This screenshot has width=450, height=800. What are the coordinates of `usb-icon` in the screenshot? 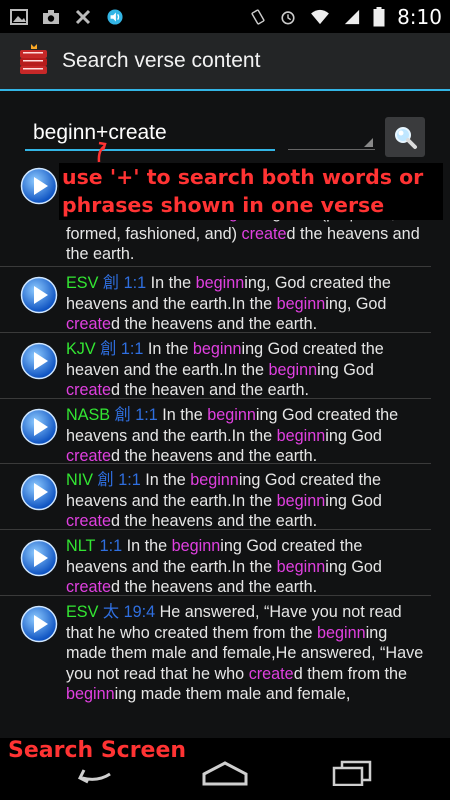 It's located at (83, 16).